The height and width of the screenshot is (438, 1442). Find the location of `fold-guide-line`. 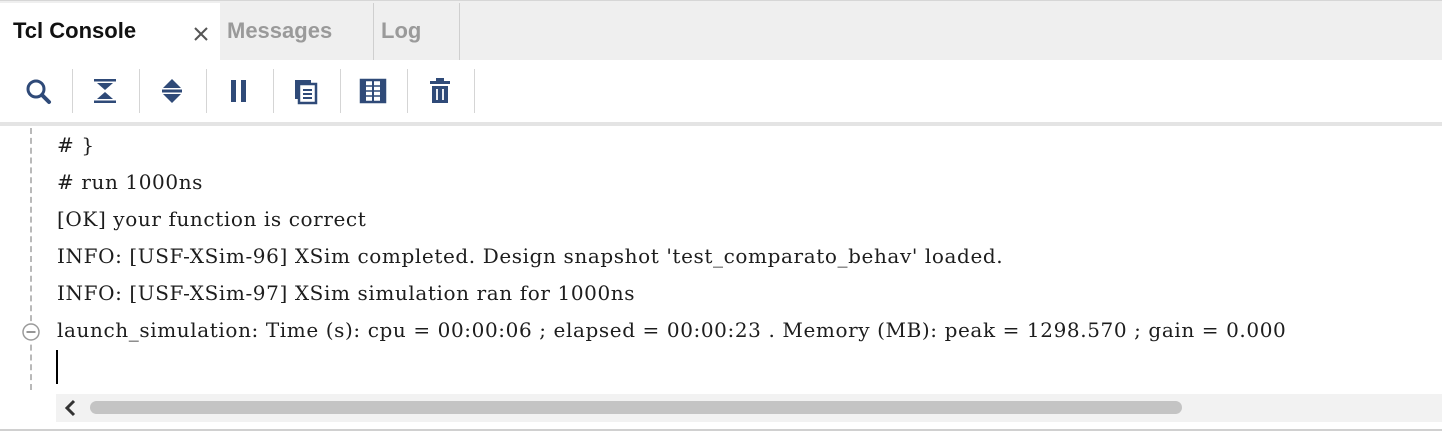

fold-guide-line is located at coordinates (31, 259).